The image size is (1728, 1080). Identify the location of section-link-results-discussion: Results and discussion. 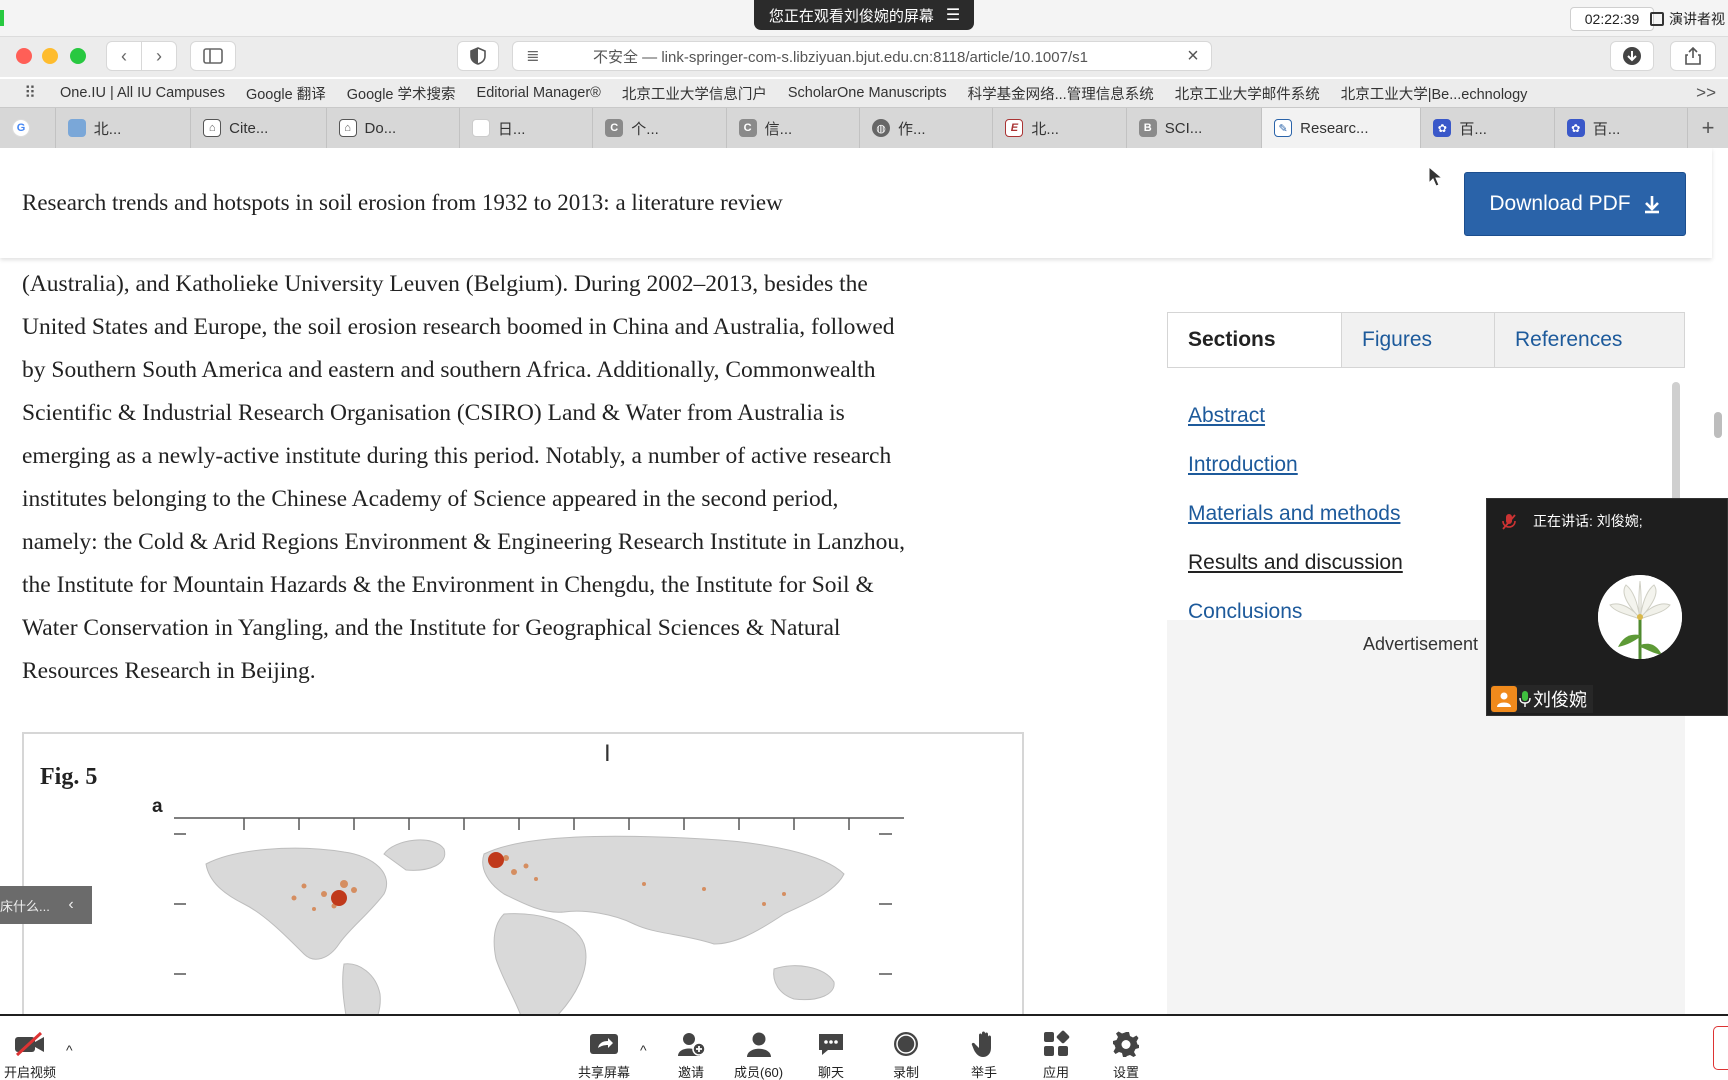
(1295, 563).